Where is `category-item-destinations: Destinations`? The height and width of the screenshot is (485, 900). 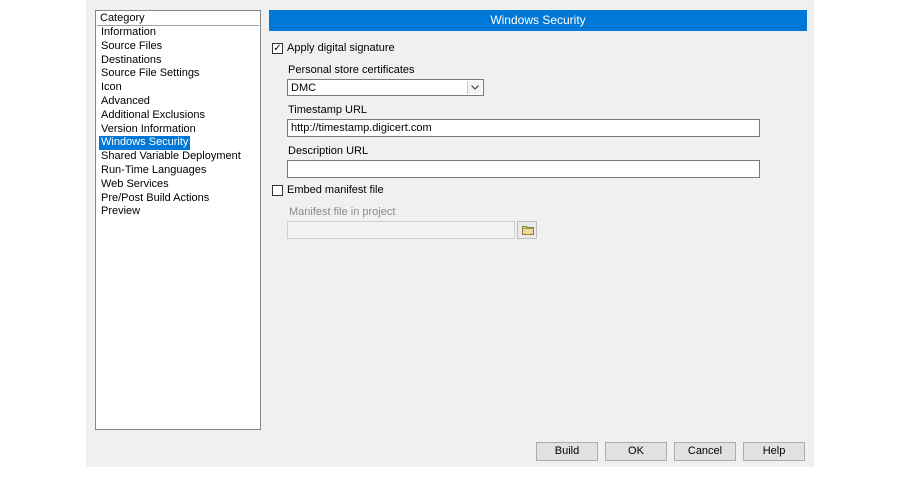 category-item-destinations: Destinations is located at coordinates (171, 61).